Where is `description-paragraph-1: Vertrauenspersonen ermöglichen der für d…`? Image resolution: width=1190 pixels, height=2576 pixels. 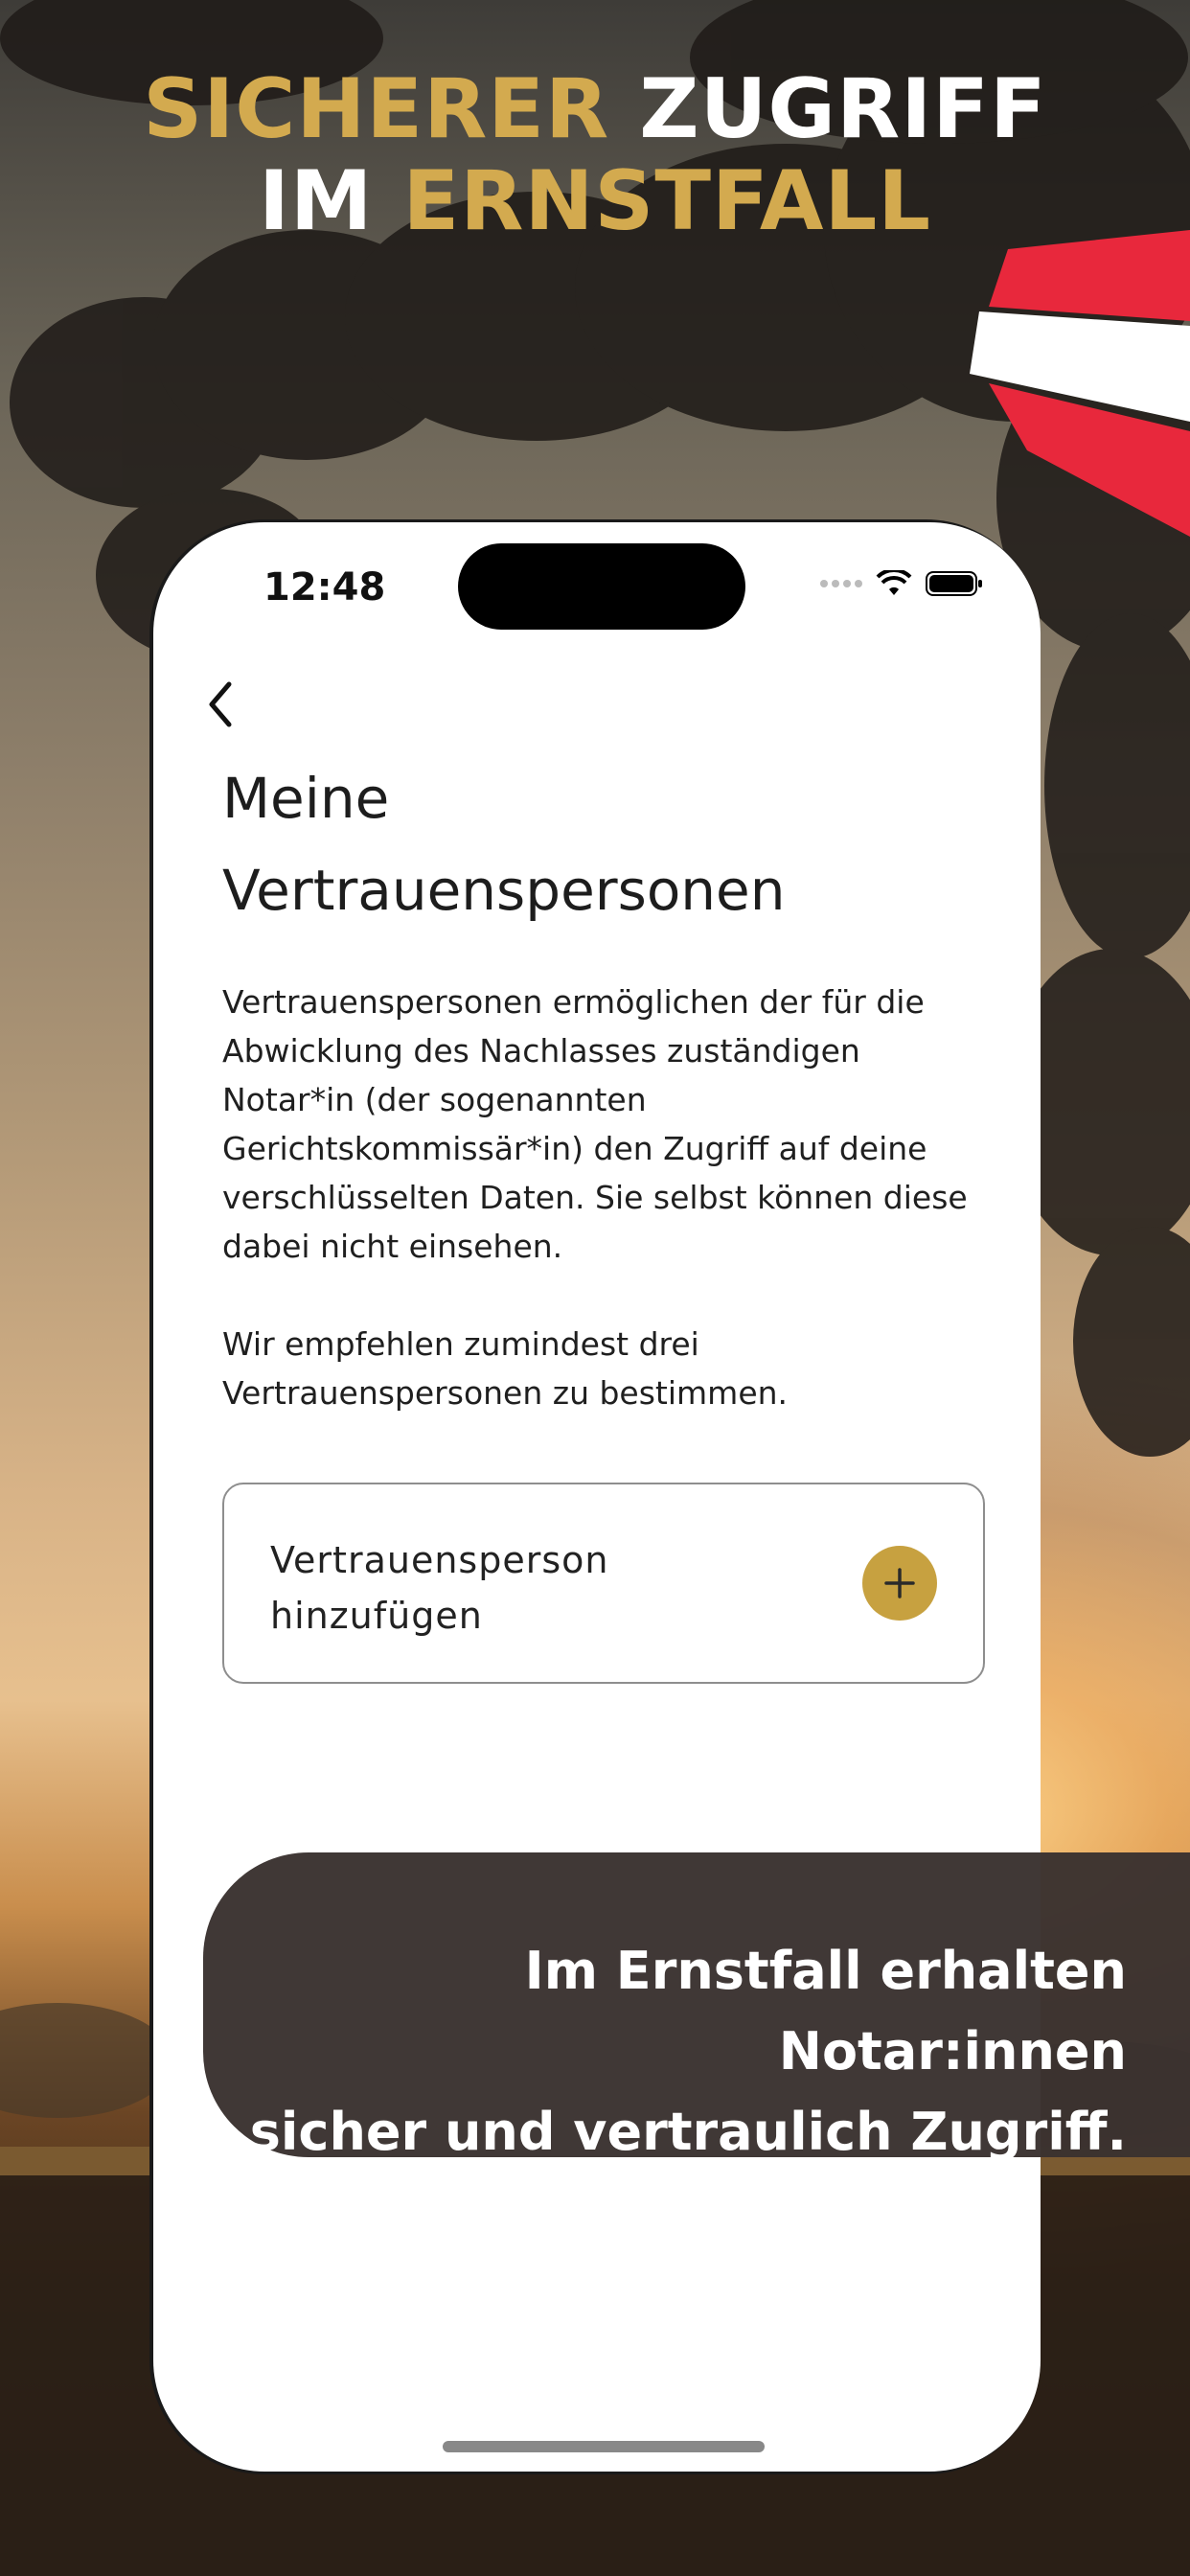
description-paragraph-1: Vertrauenspersonen ermöglichen der für d… is located at coordinates (595, 1124).